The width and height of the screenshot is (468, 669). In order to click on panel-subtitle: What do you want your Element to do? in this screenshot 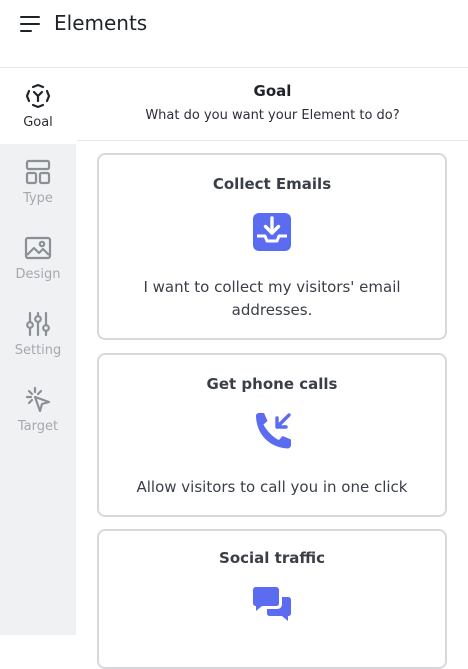, I will do `click(272, 115)`.